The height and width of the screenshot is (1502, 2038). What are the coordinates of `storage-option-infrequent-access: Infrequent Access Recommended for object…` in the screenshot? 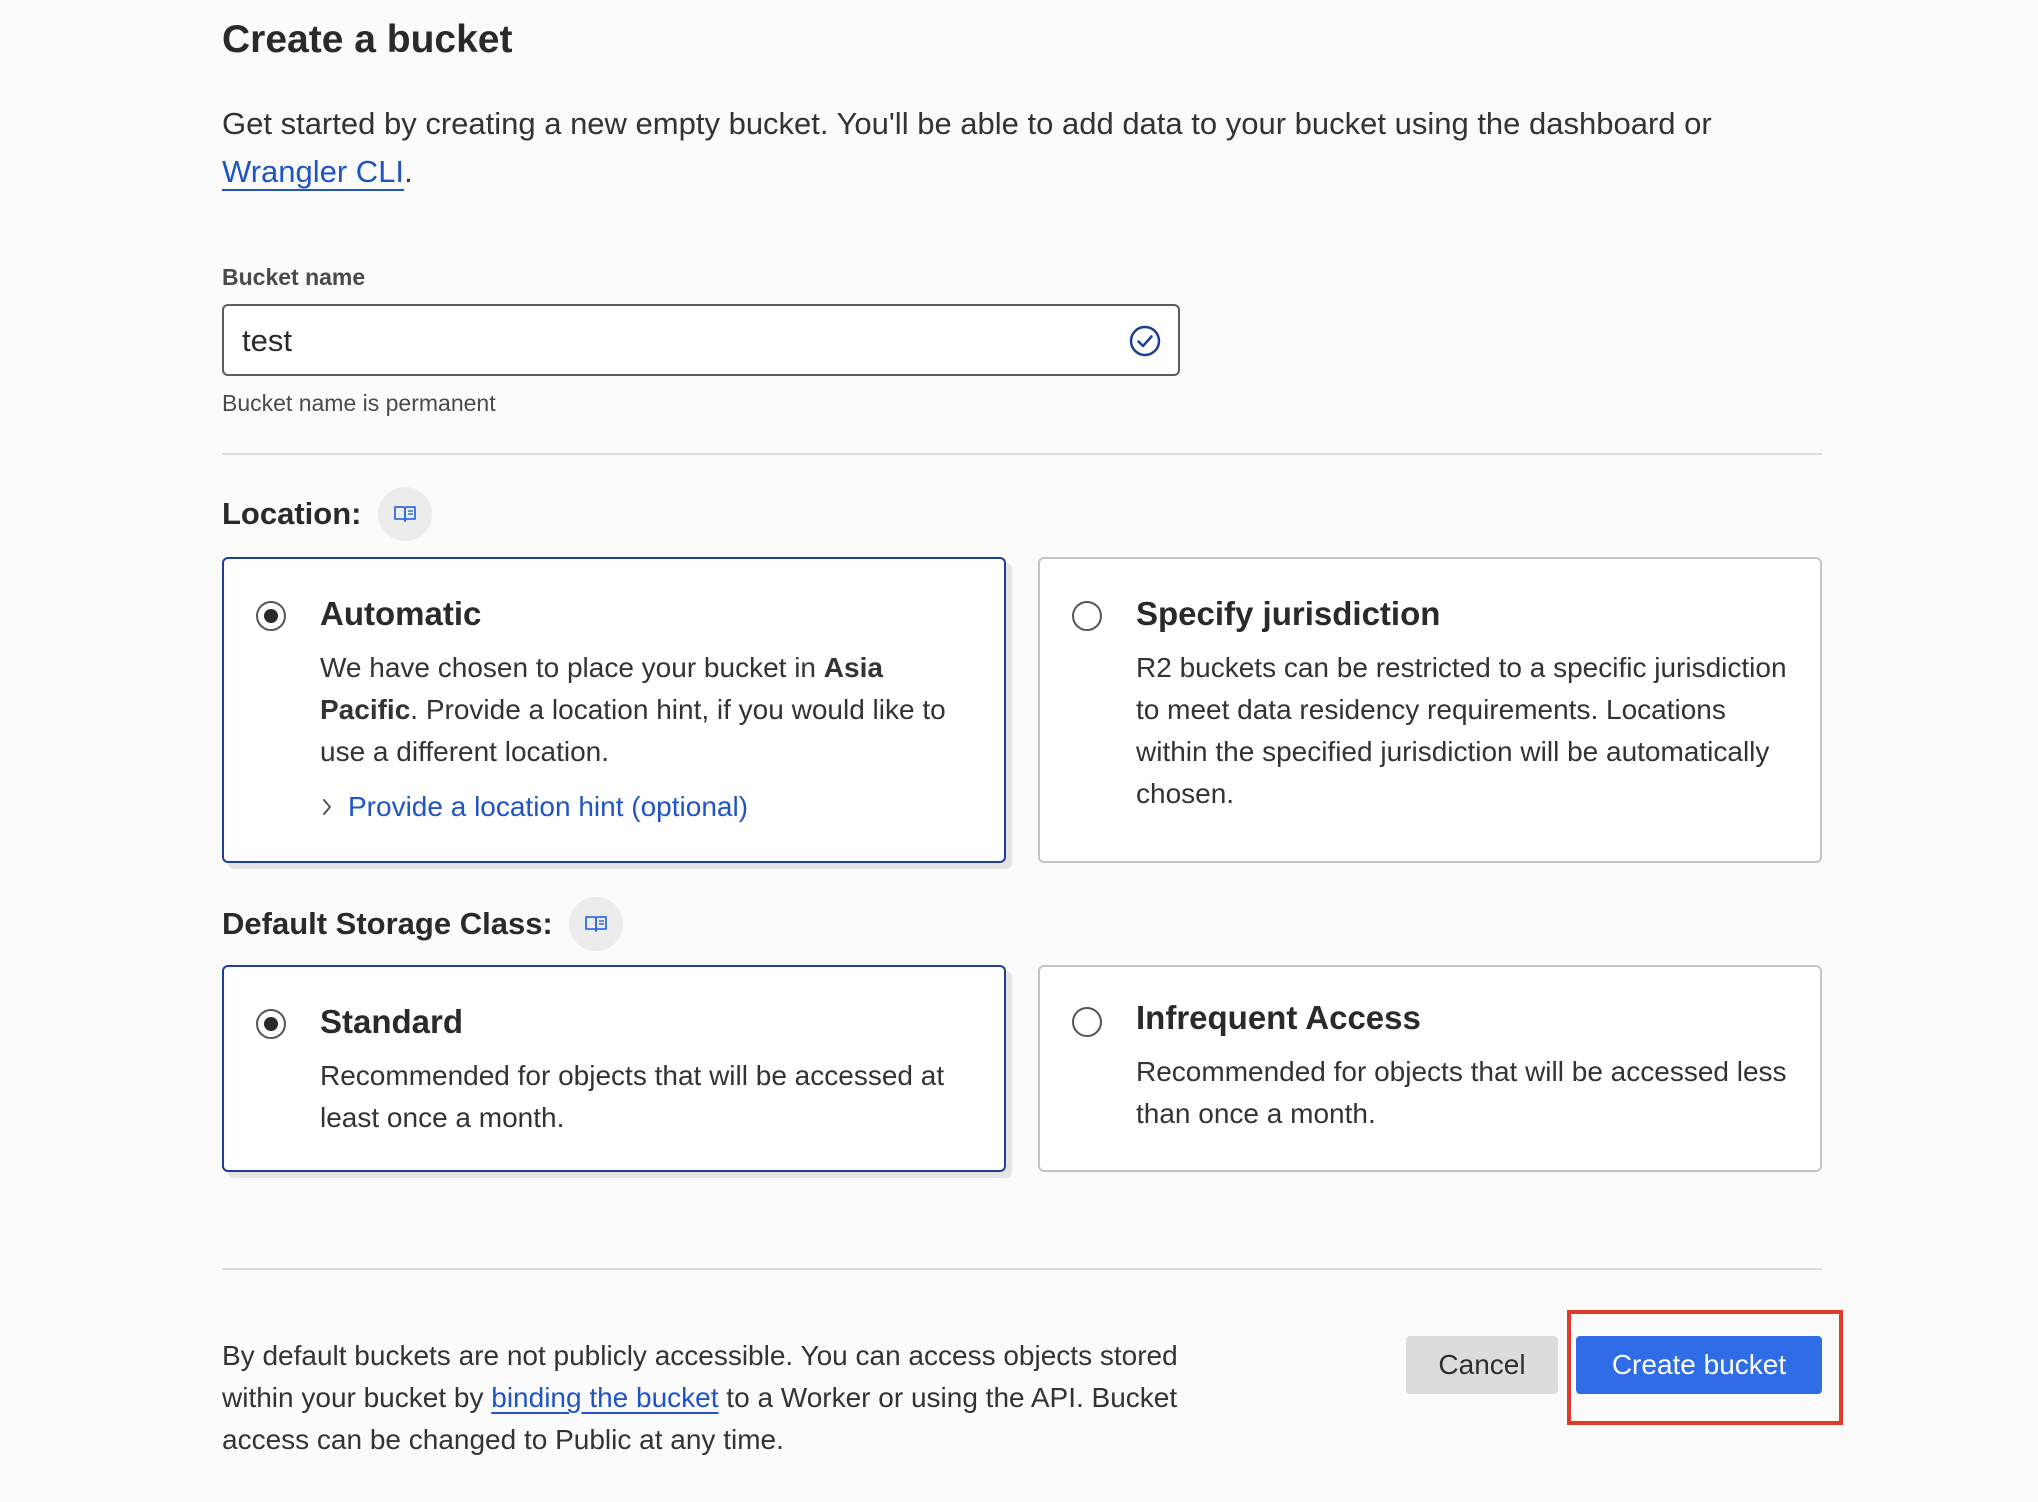 It's located at (1430, 1068).